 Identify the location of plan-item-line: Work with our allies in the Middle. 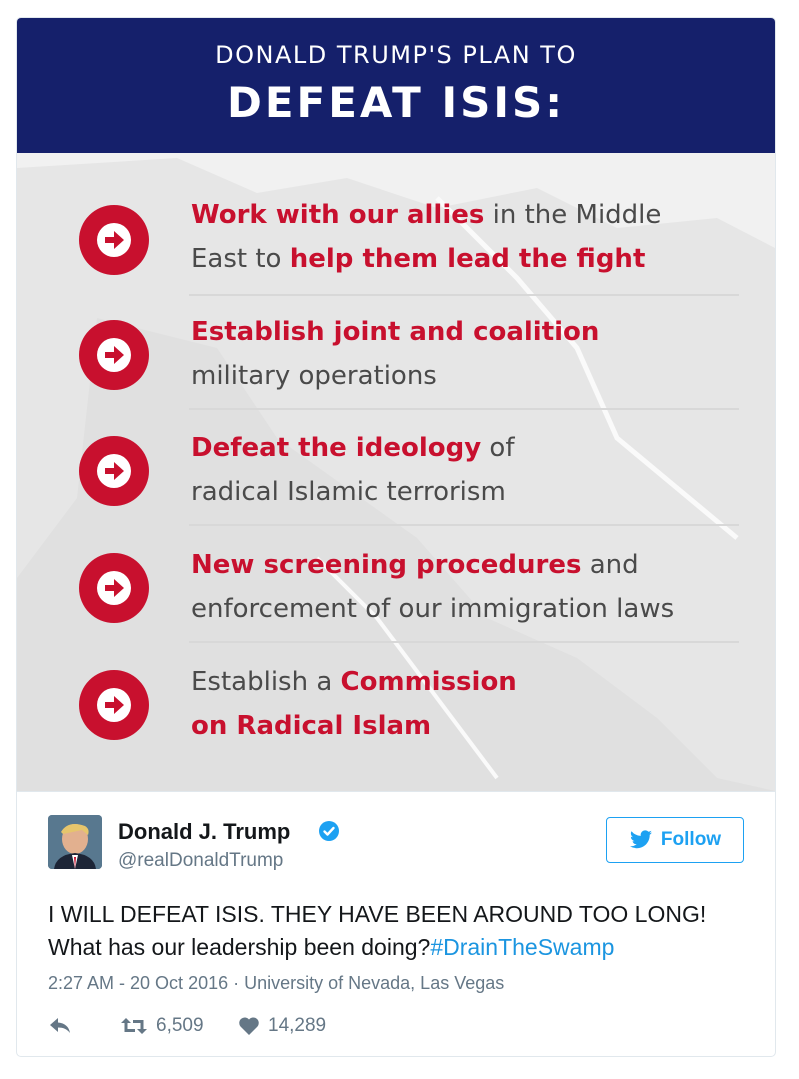
(471, 215).